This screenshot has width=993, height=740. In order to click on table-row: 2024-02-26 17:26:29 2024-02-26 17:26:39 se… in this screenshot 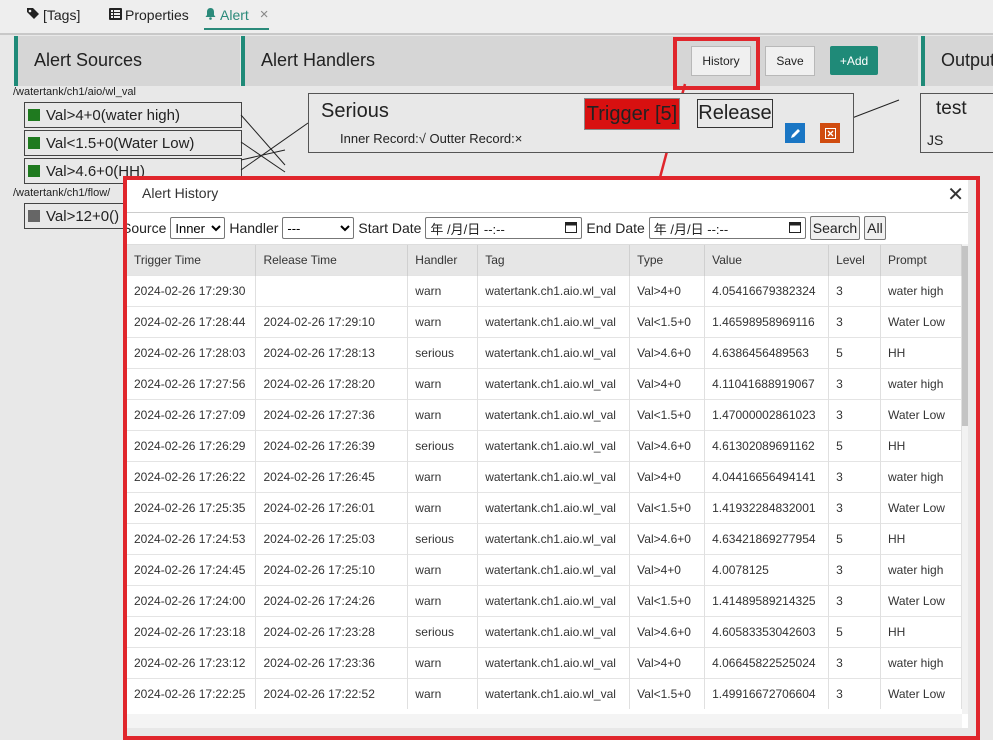, I will do `click(544, 446)`.